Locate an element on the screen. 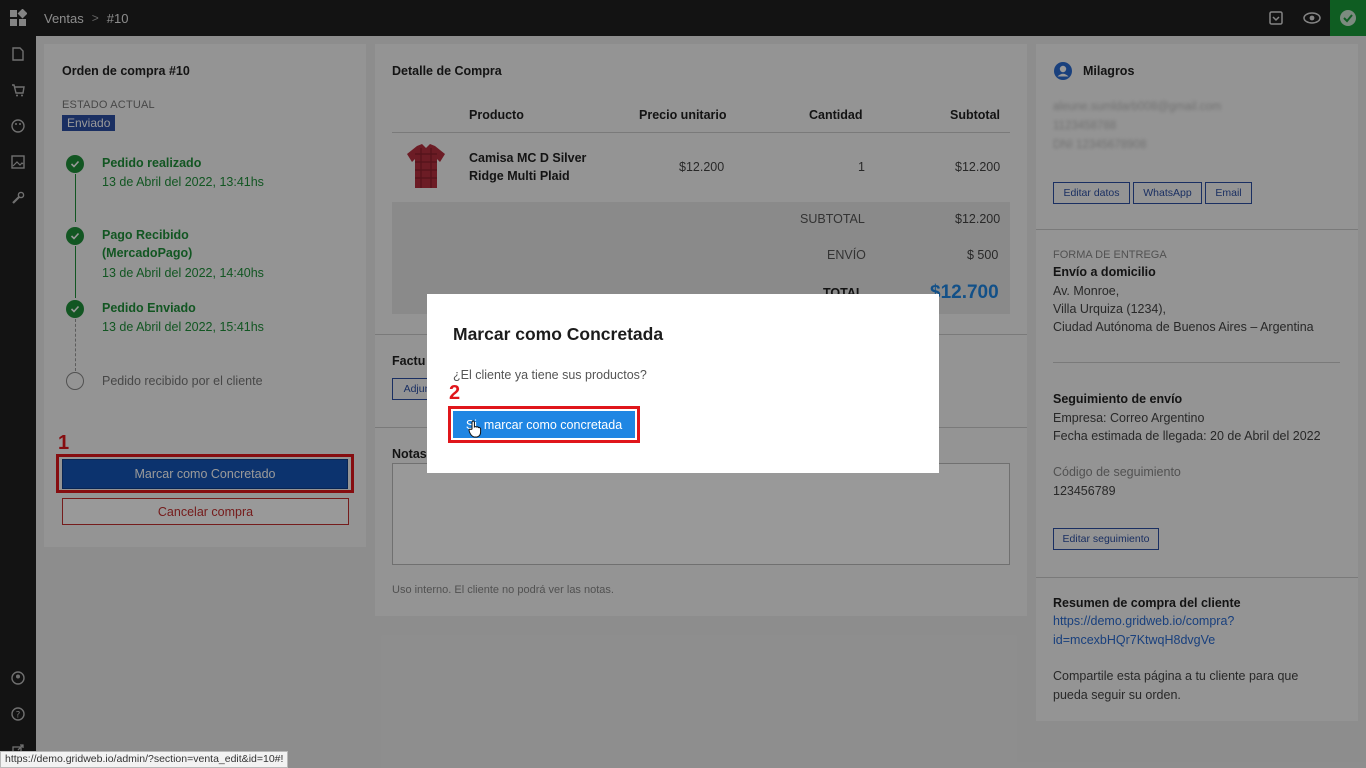 Image resolution: width=1366 pixels, height=768 pixels. modal-title: Marcar como Concretada is located at coordinates (558, 334).